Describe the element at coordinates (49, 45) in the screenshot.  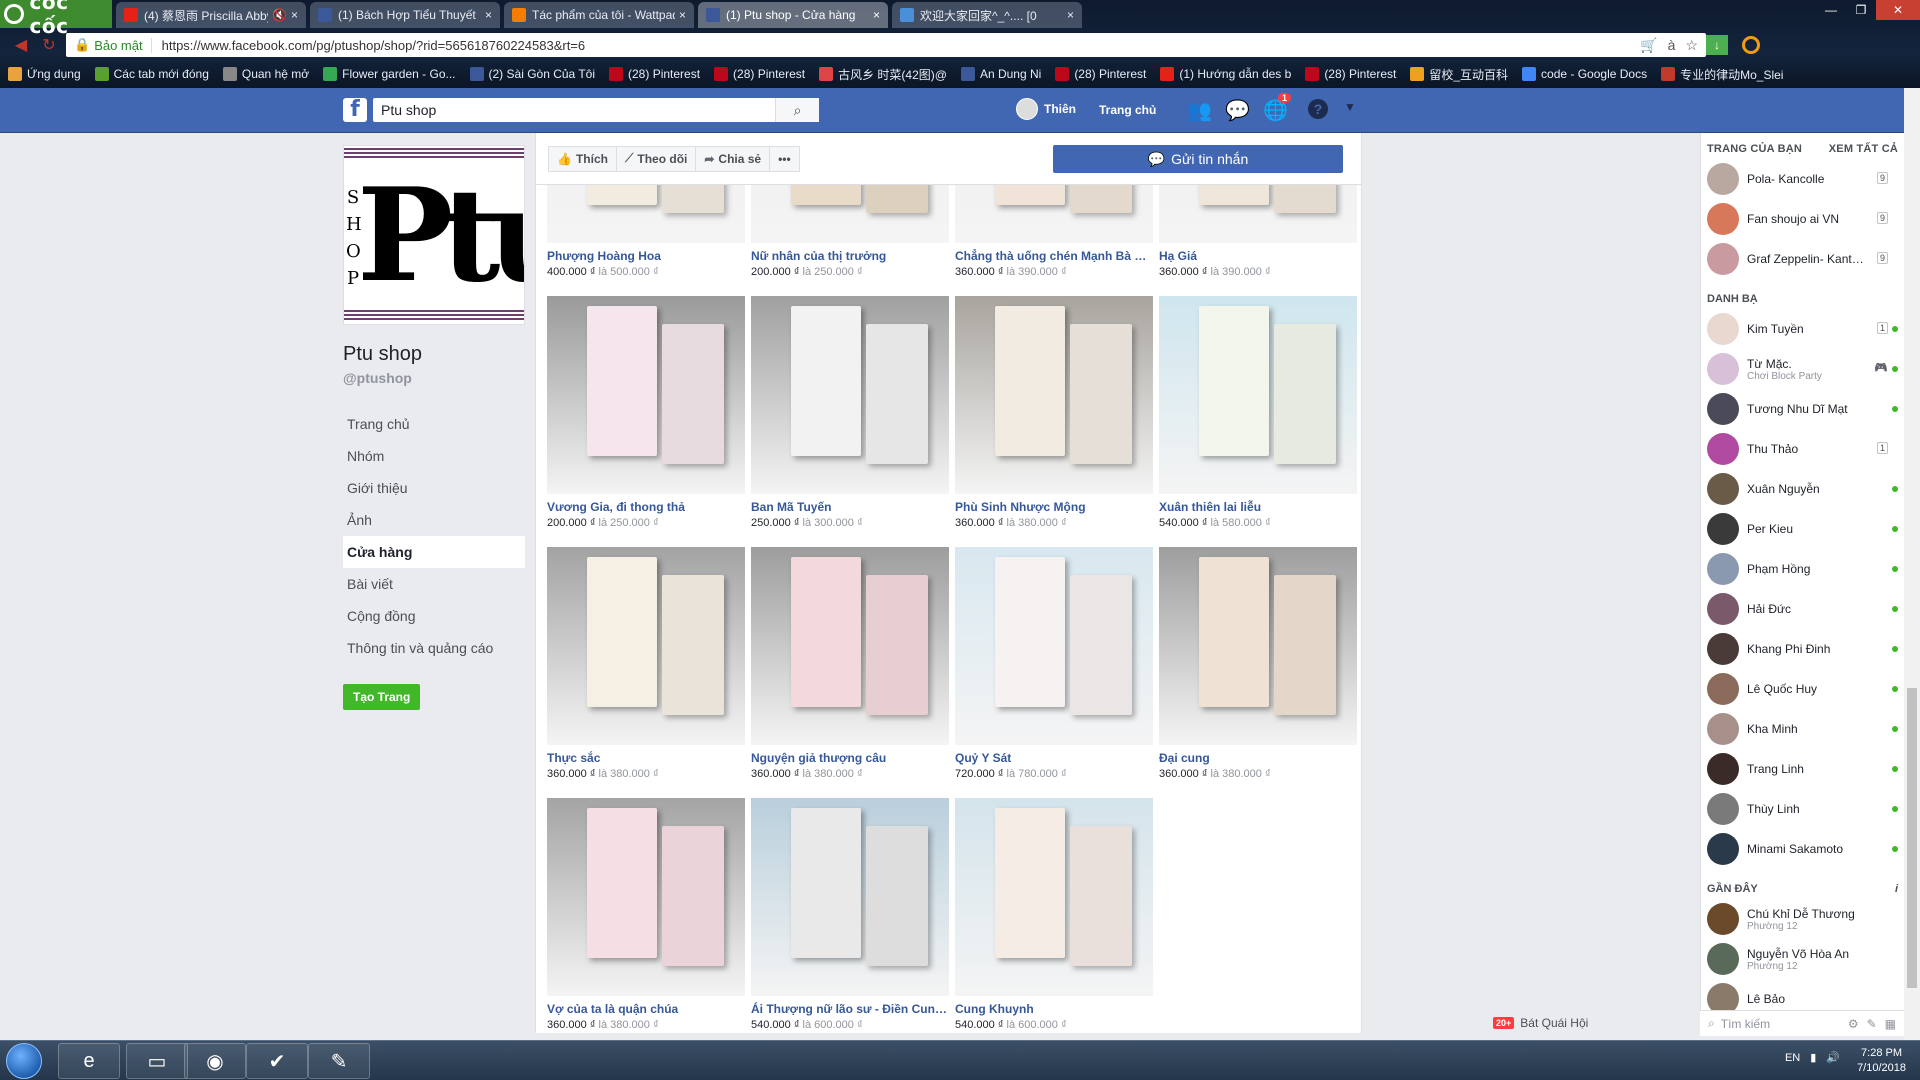
I see `reload-icon: ↻` at that location.